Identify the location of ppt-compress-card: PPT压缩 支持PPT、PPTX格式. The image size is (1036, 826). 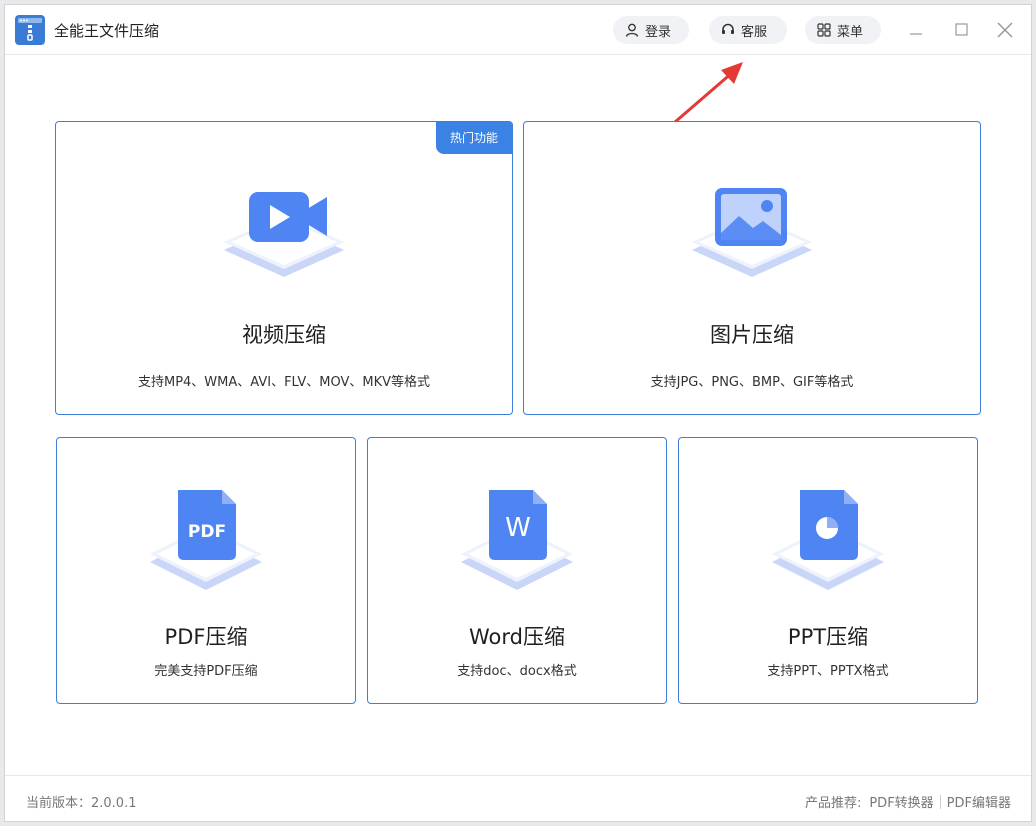
(828, 570).